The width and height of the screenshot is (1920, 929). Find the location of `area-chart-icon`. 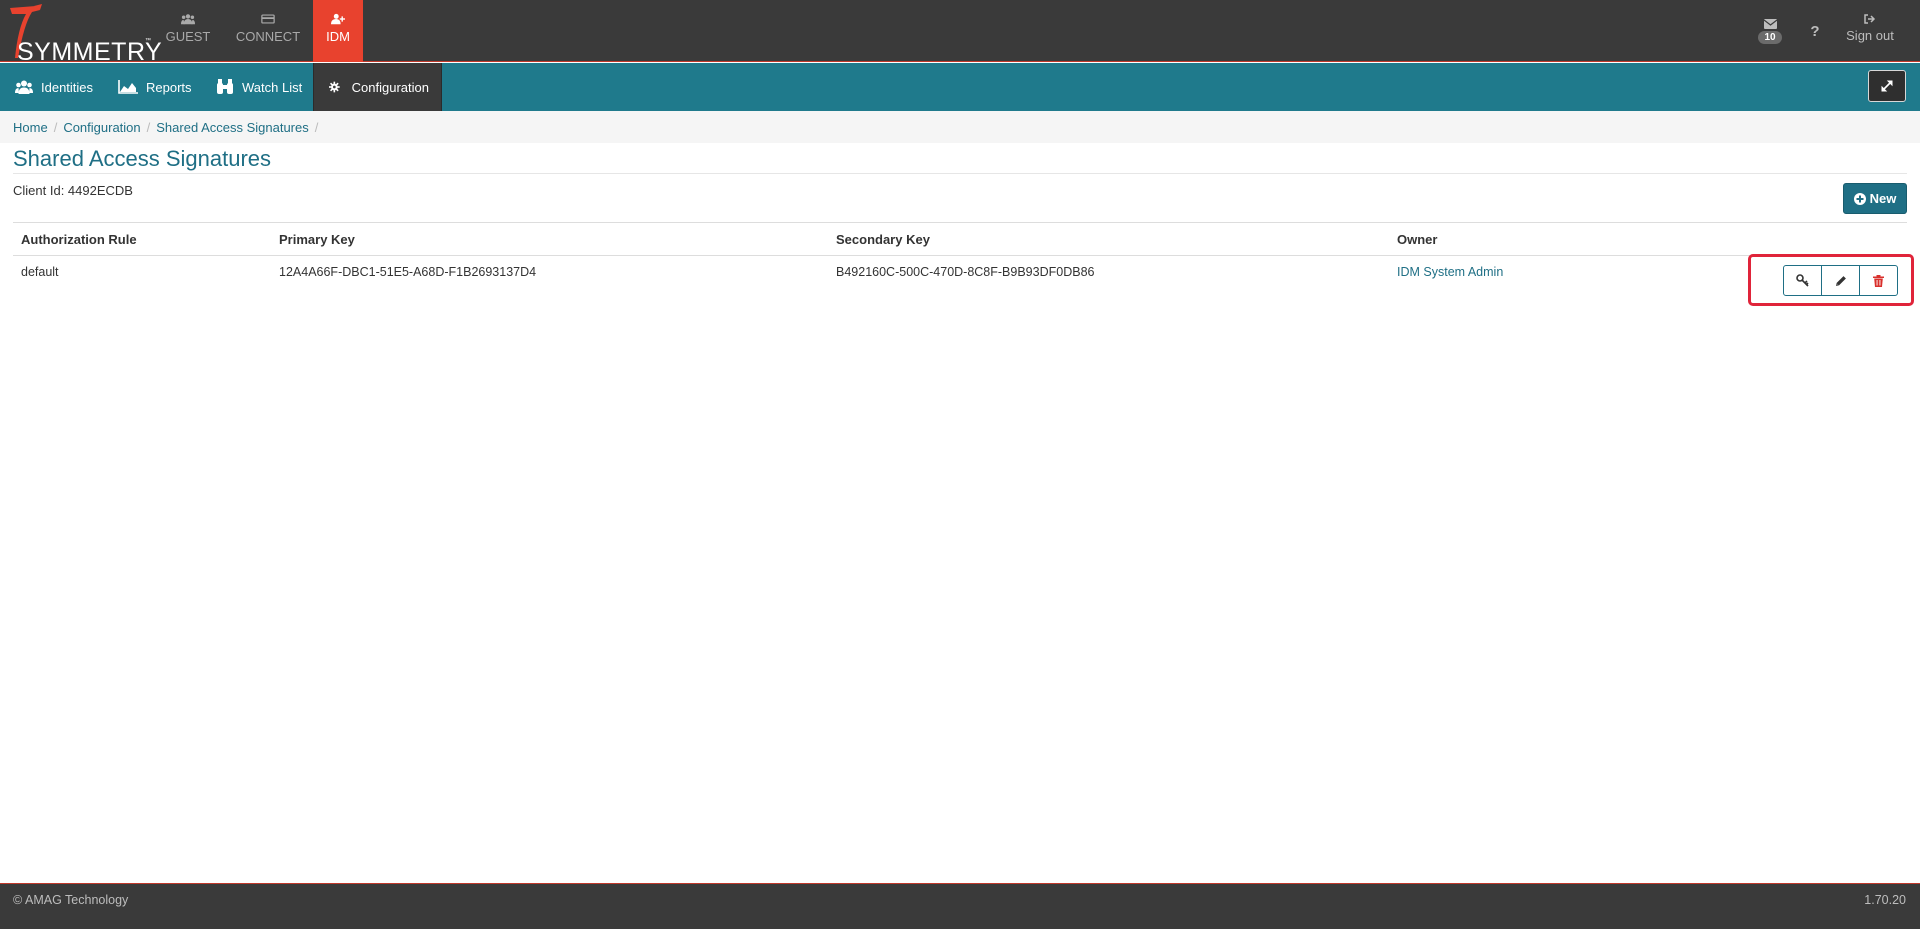

area-chart-icon is located at coordinates (128, 87).